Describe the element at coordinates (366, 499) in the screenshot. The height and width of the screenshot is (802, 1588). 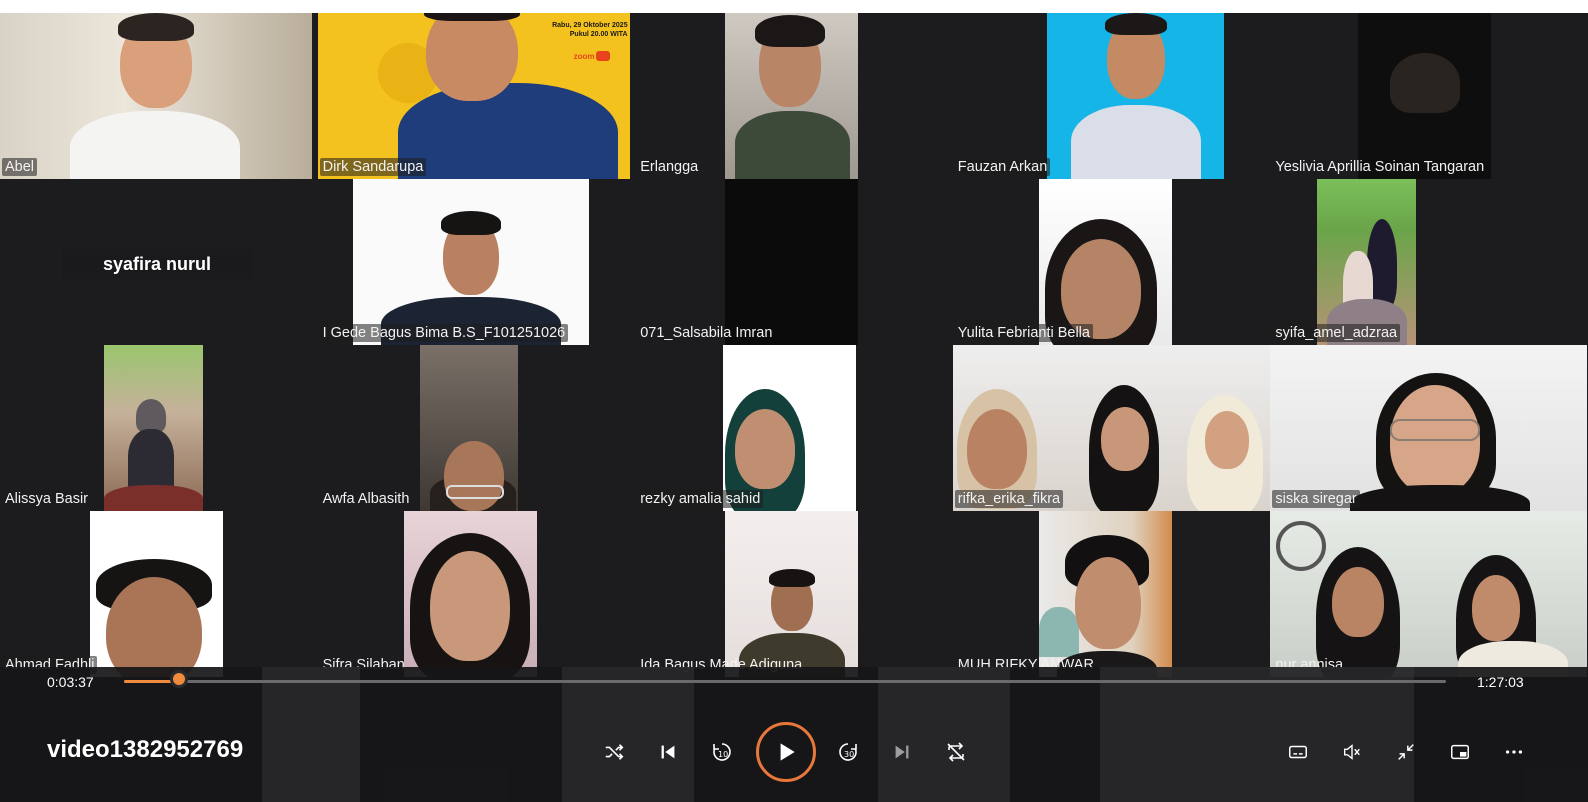
I see `participant-name: Awfa Albasith` at that location.